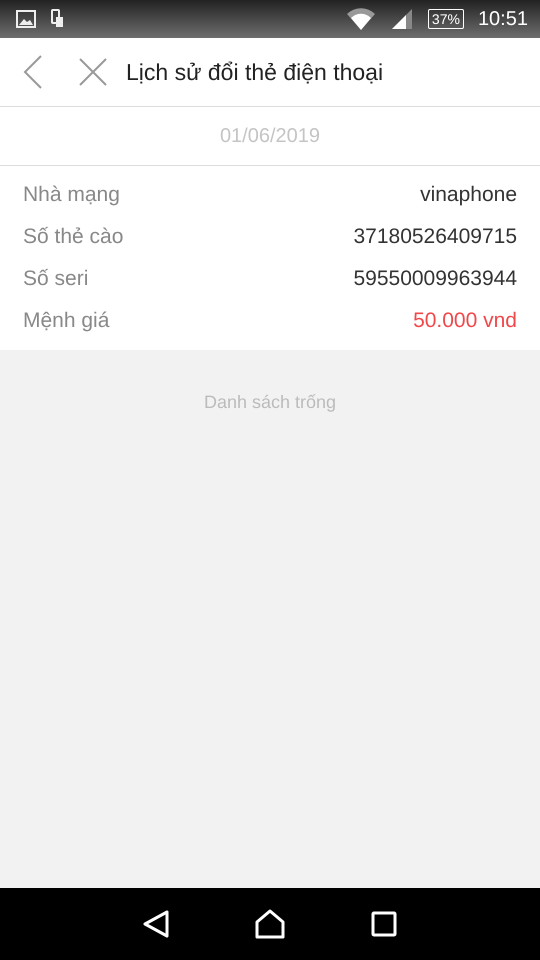 The width and height of the screenshot is (540, 960). Describe the element at coordinates (156, 924) in the screenshot. I see `back-nav-icon` at that location.